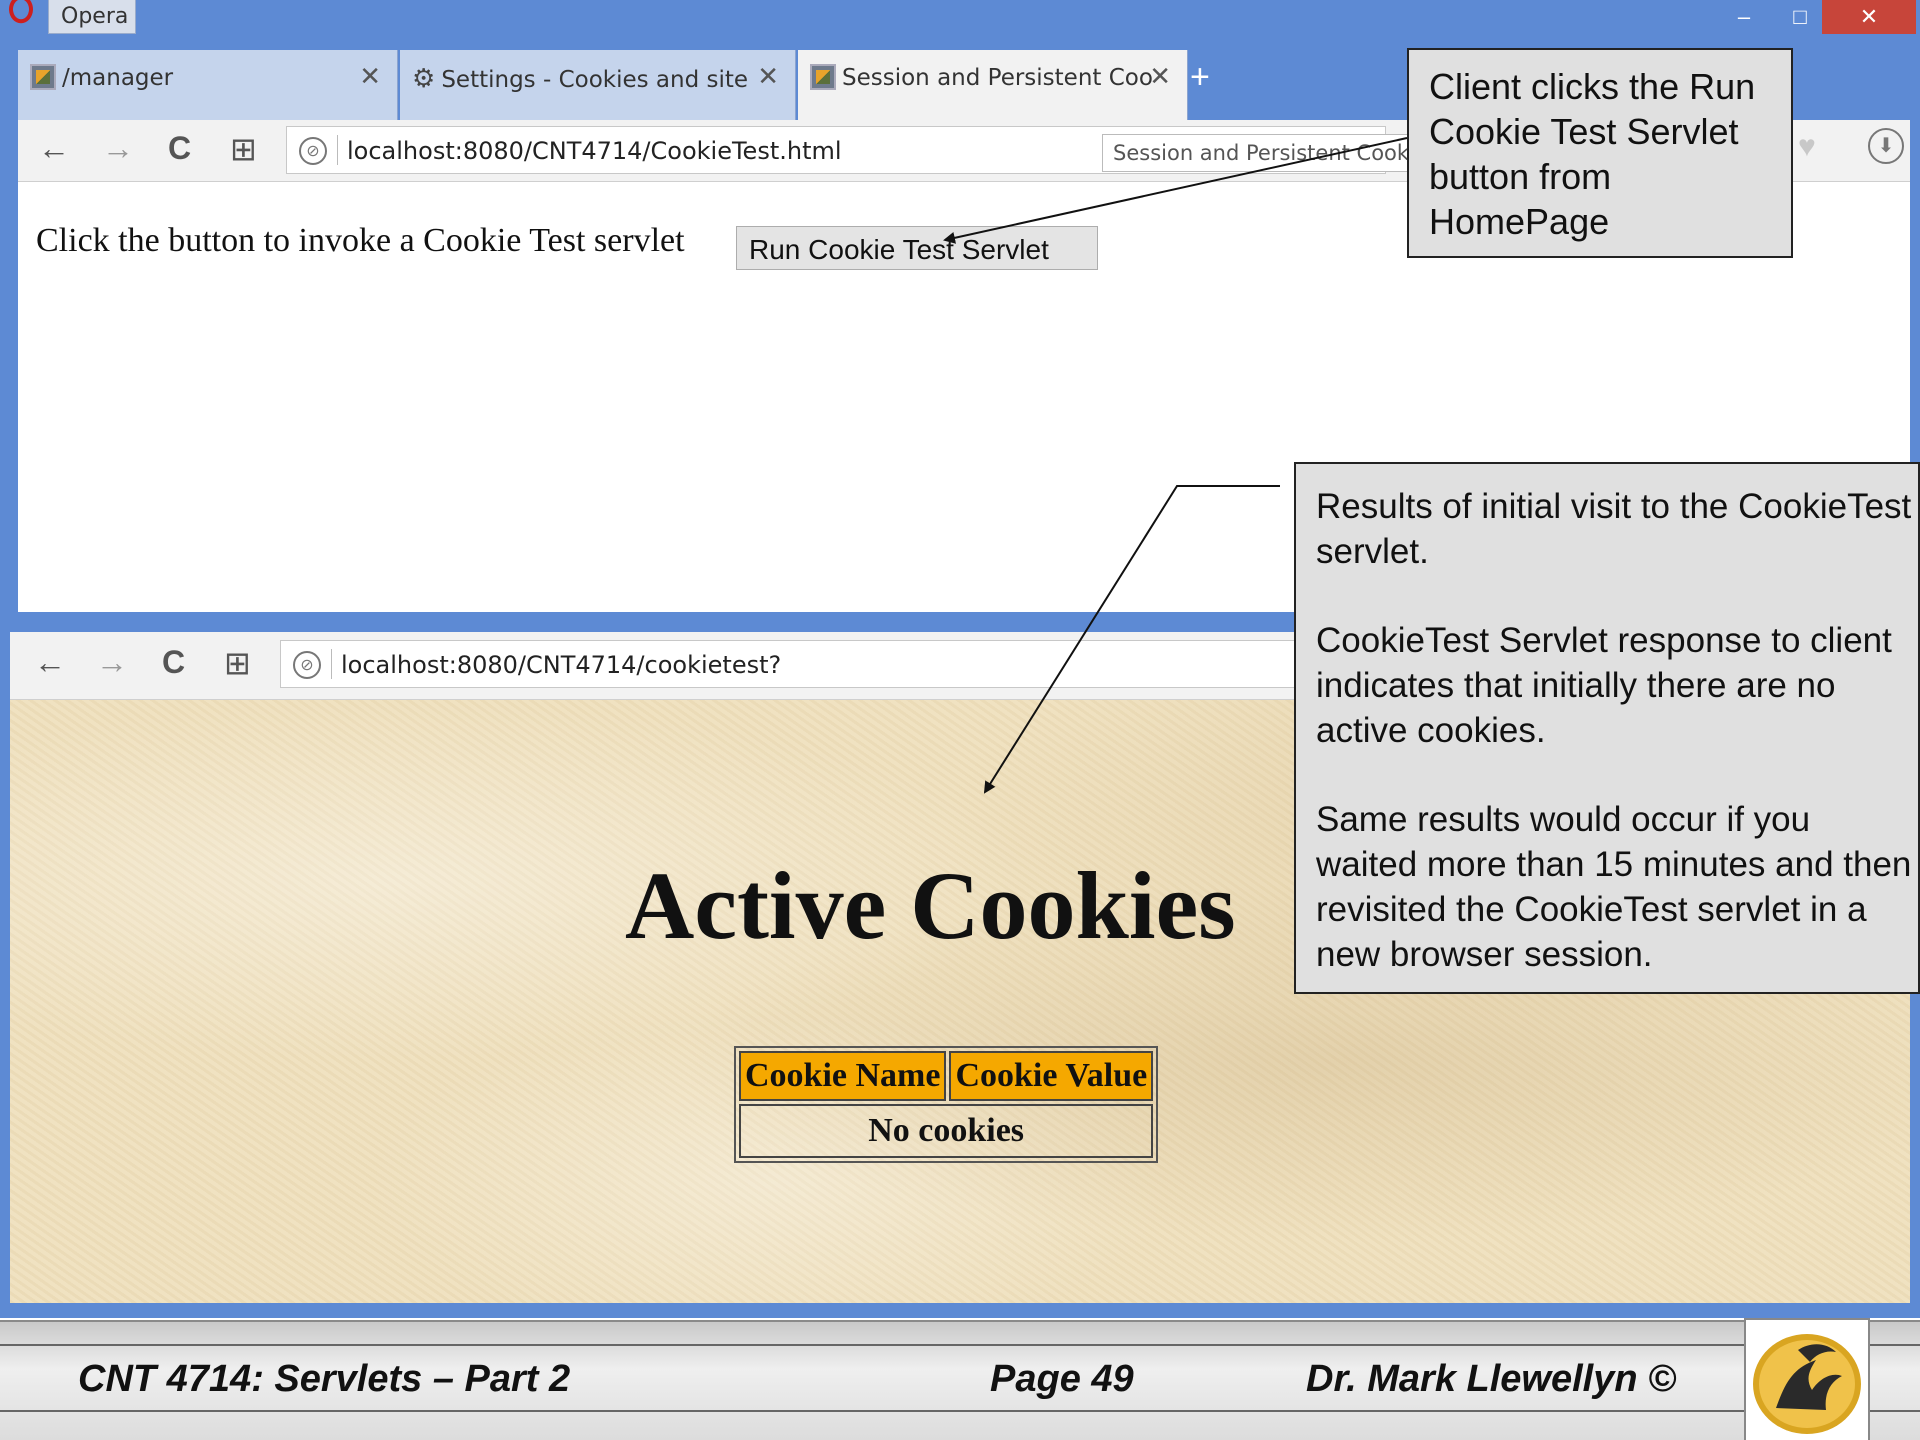 The height and width of the screenshot is (1440, 1920). Describe the element at coordinates (843, 1076) in the screenshot. I see `column-header-cookie-name: Cookie Name` at that location.